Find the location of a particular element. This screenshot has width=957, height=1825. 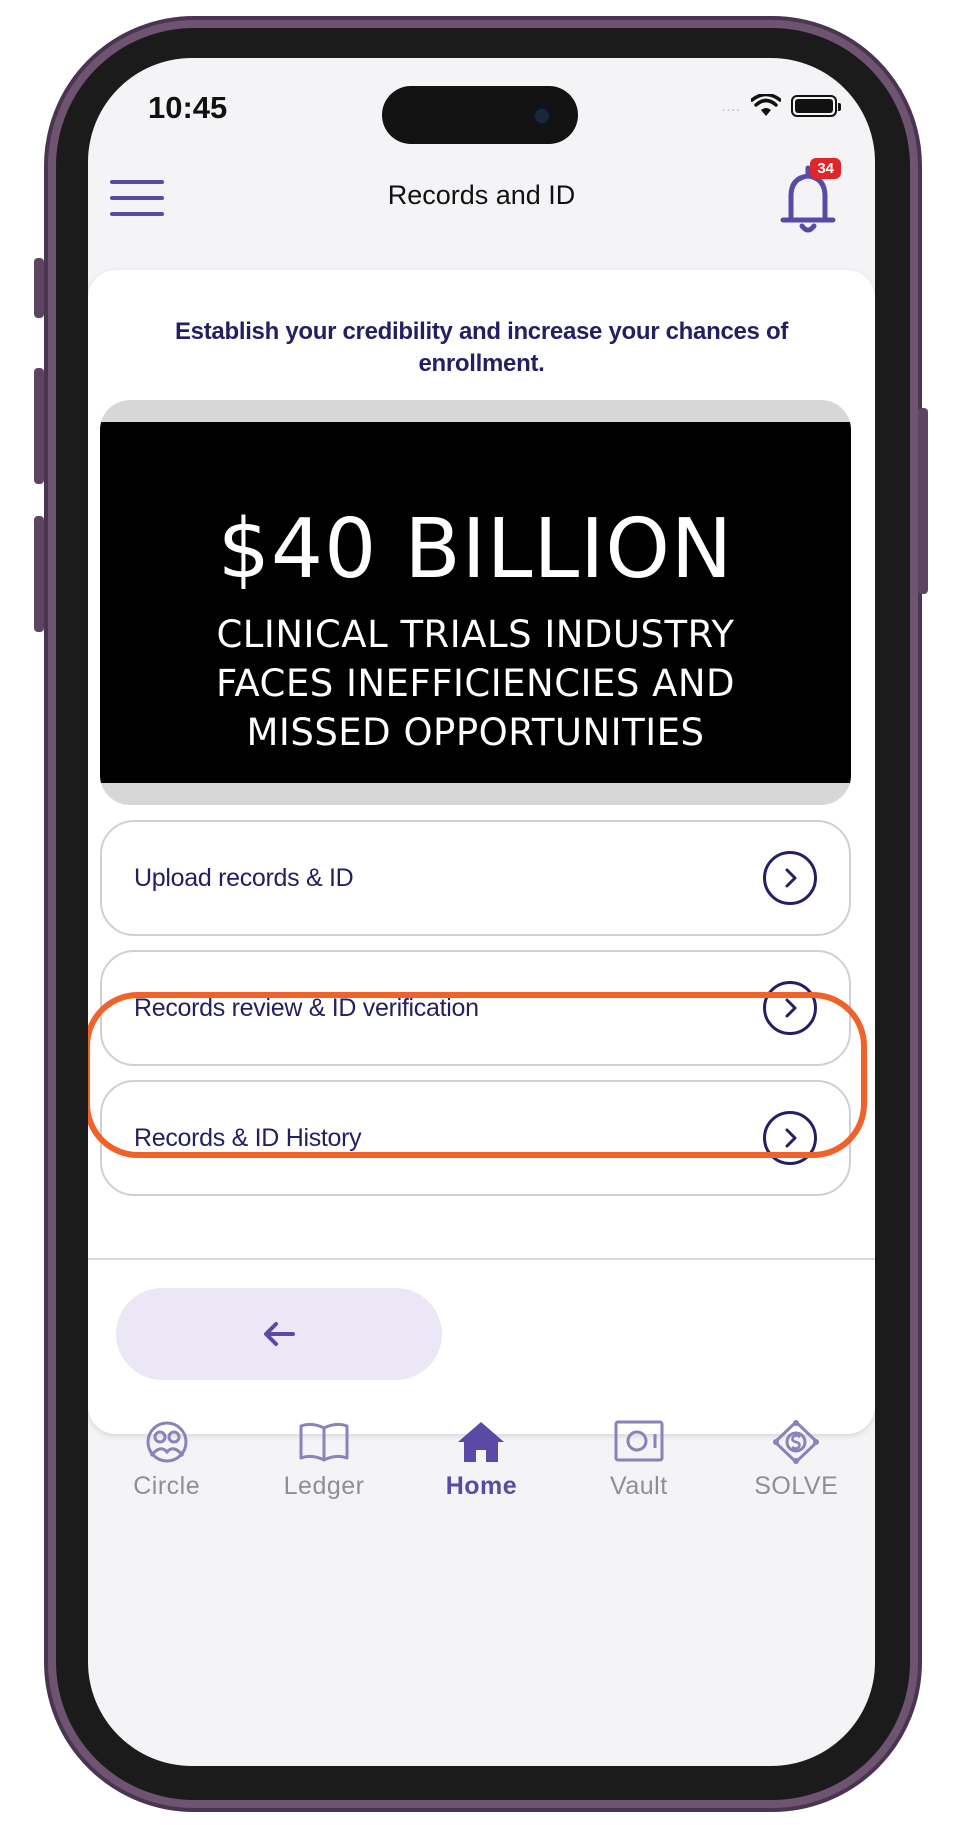

ledger-book-icon is located at coordinates (324, 1442).